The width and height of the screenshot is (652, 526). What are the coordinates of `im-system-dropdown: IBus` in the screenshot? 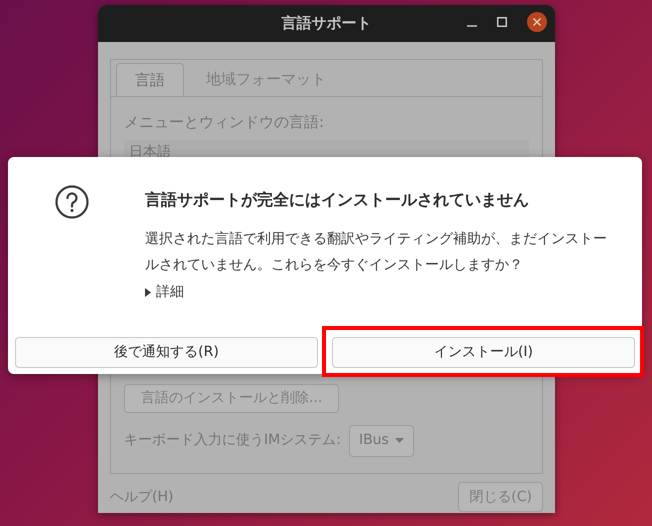 It's located at (381, 440).